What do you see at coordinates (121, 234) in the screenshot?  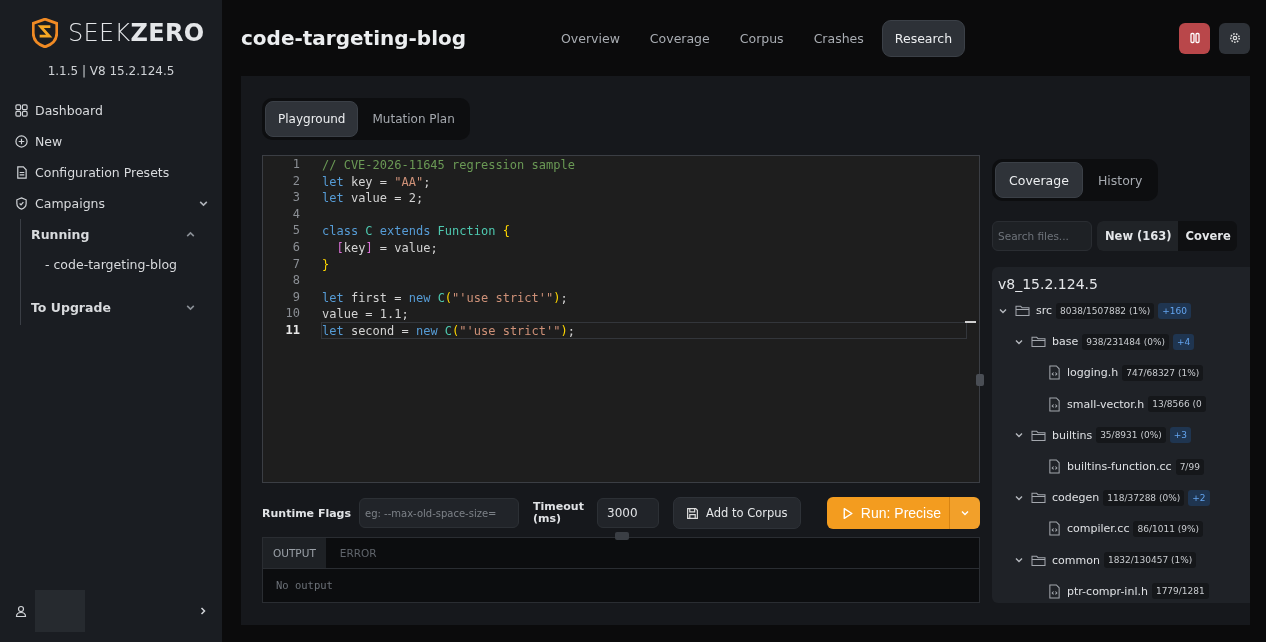 I see `group-item: Running` at bounding box center [121, 234].